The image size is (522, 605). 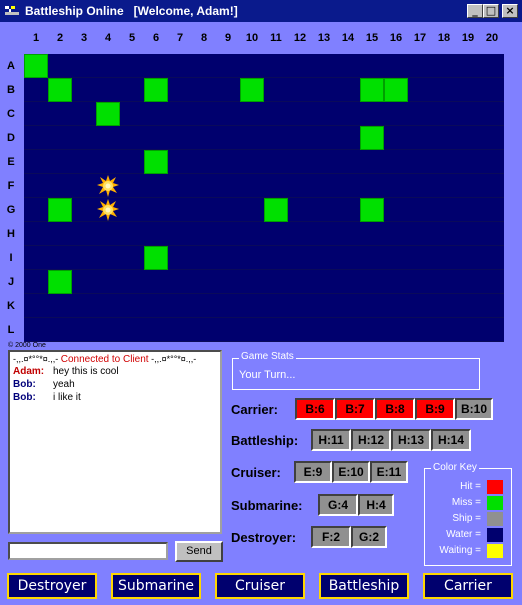 What do you see at coordinates (88, 551) in the screenshot?
I see `chat-input` at bounding box center [88, 551].